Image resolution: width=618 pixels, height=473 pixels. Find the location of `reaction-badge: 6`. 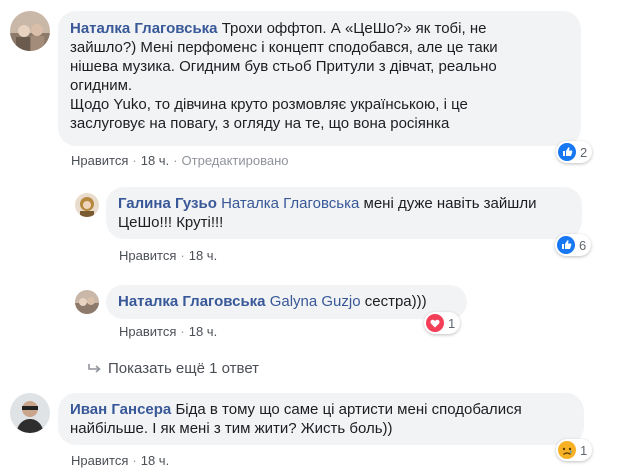

reaction-badge: 6 is located at coordinates (573, 245).